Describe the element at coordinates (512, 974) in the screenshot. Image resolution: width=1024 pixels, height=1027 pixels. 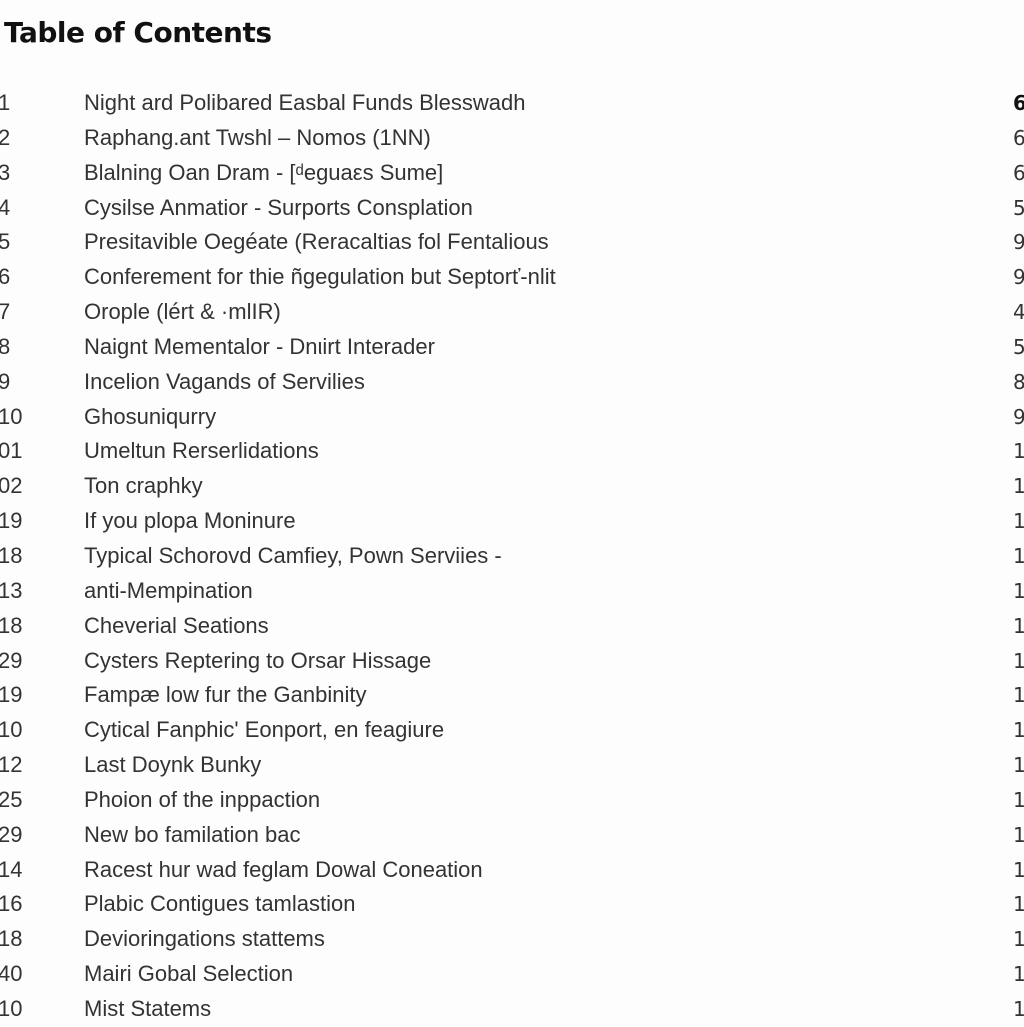
I see `toc-entry: 40 Mairi Gobal Selection 11` at that location.